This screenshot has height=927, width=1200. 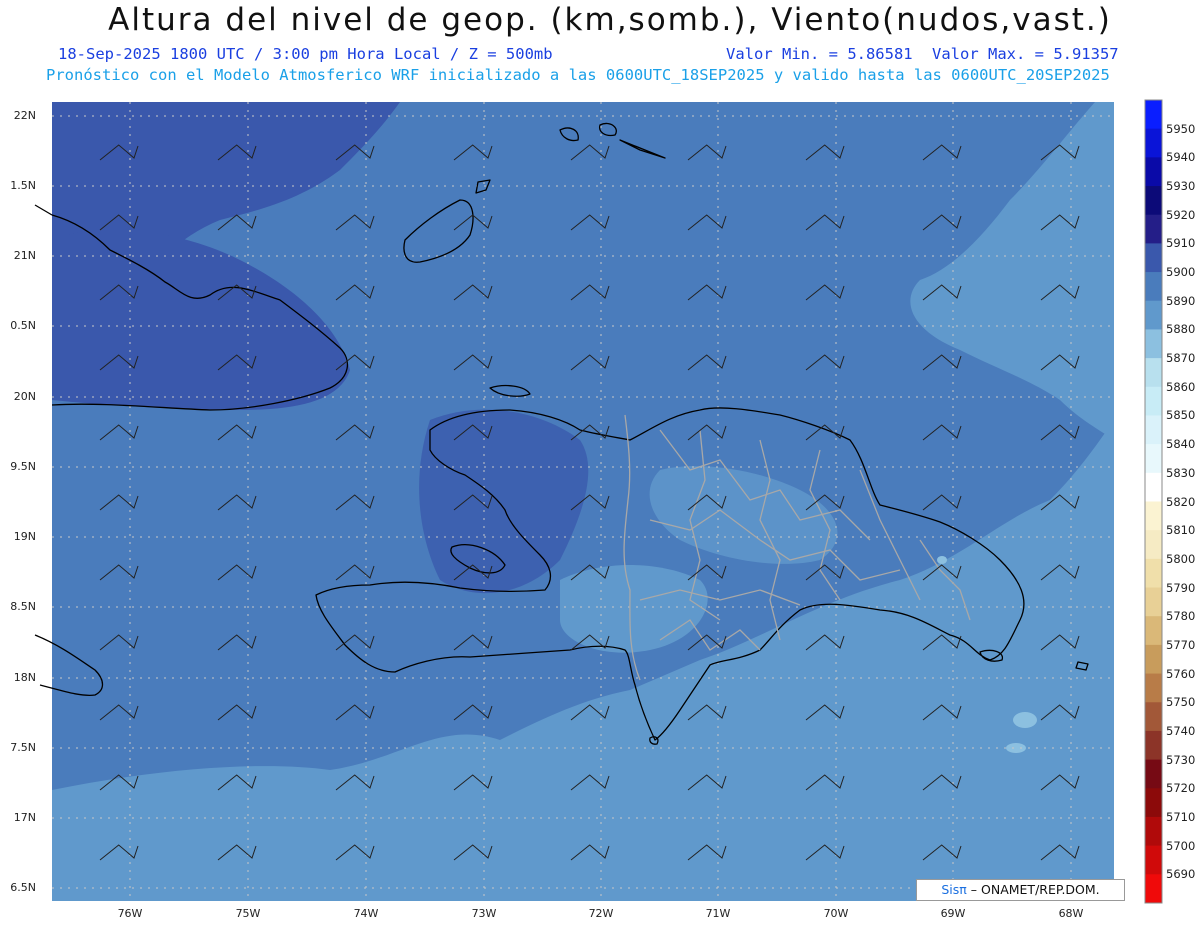 I want to click on colorbar-label: 5790, so click(x=1181, y=587).